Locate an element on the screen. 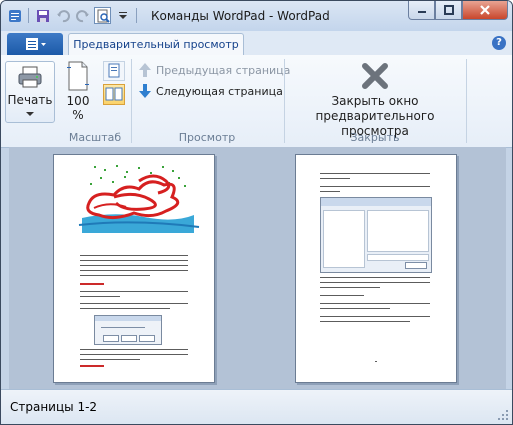 The height and width of the screenshot is (425, 513). undo-icon is located at coordinates (62, 15).